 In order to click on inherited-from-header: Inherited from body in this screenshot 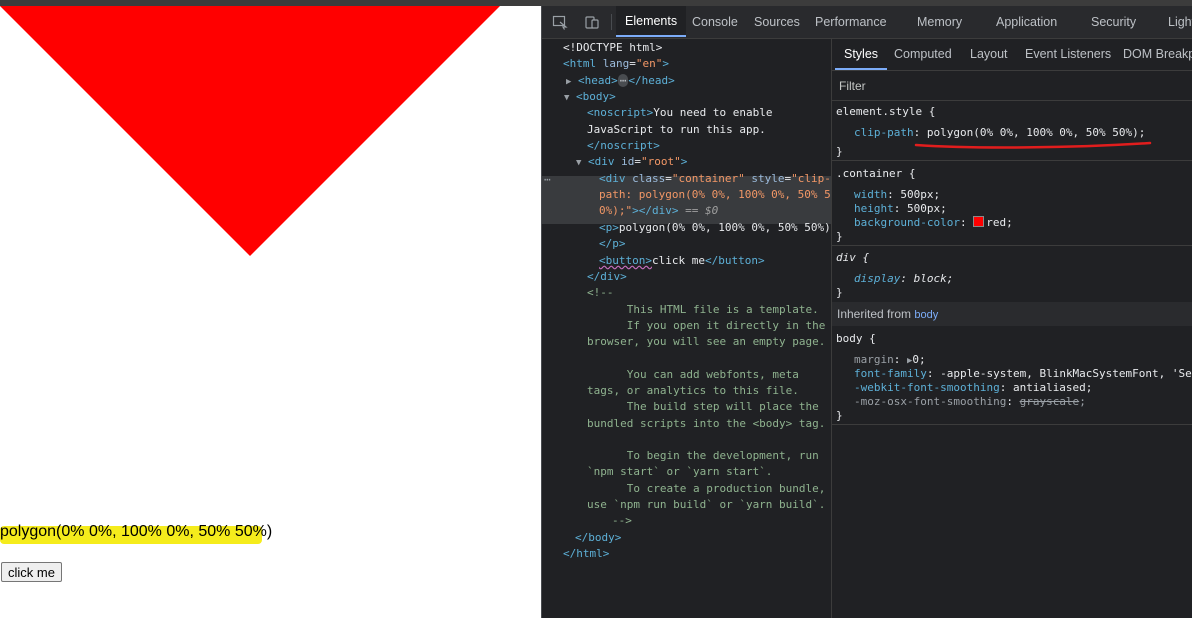, I will do `click(1012, 314)`.